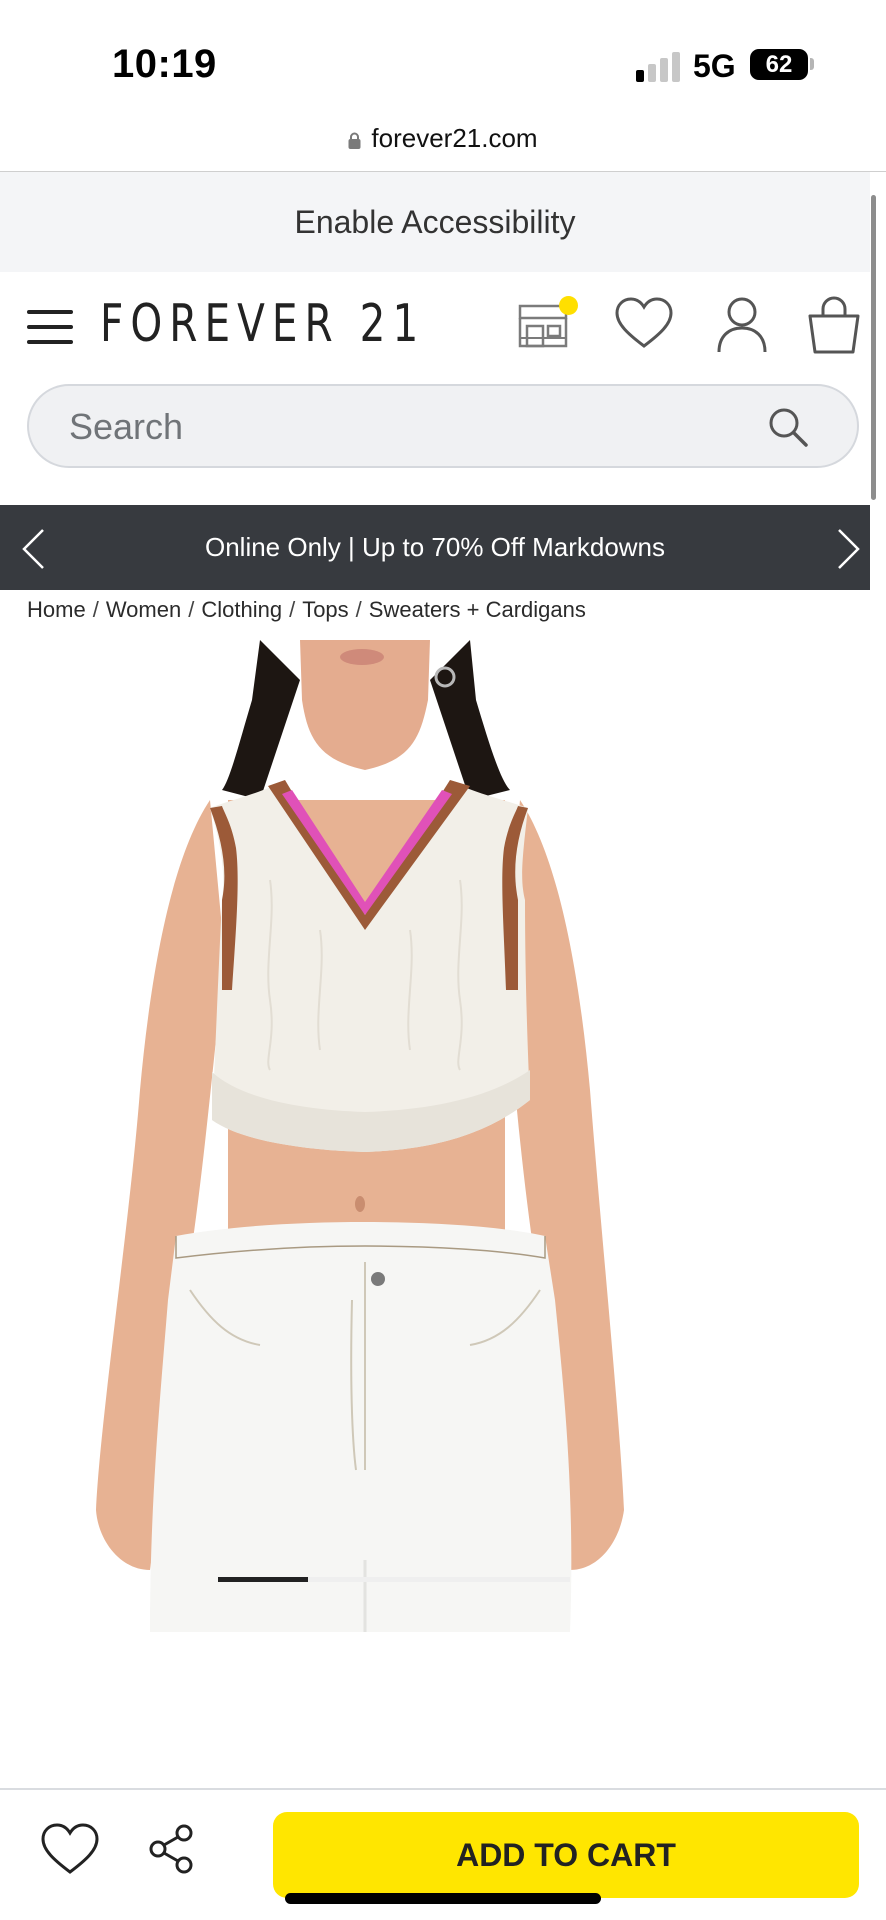  I want to click on breadcrumb-home: Home, so click(56, 610).